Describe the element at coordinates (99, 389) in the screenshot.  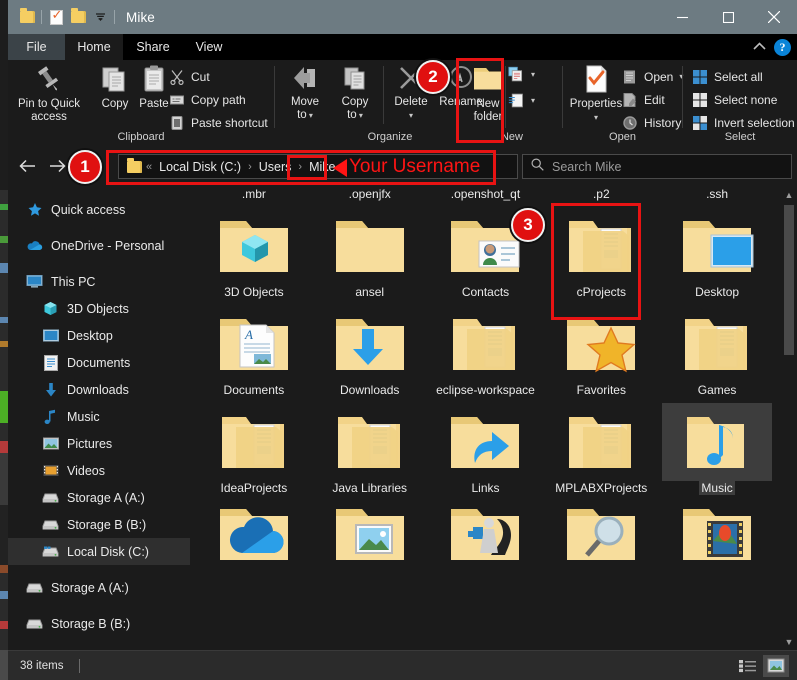
I see `sidebar-item-downloads: Downloads` at that location.